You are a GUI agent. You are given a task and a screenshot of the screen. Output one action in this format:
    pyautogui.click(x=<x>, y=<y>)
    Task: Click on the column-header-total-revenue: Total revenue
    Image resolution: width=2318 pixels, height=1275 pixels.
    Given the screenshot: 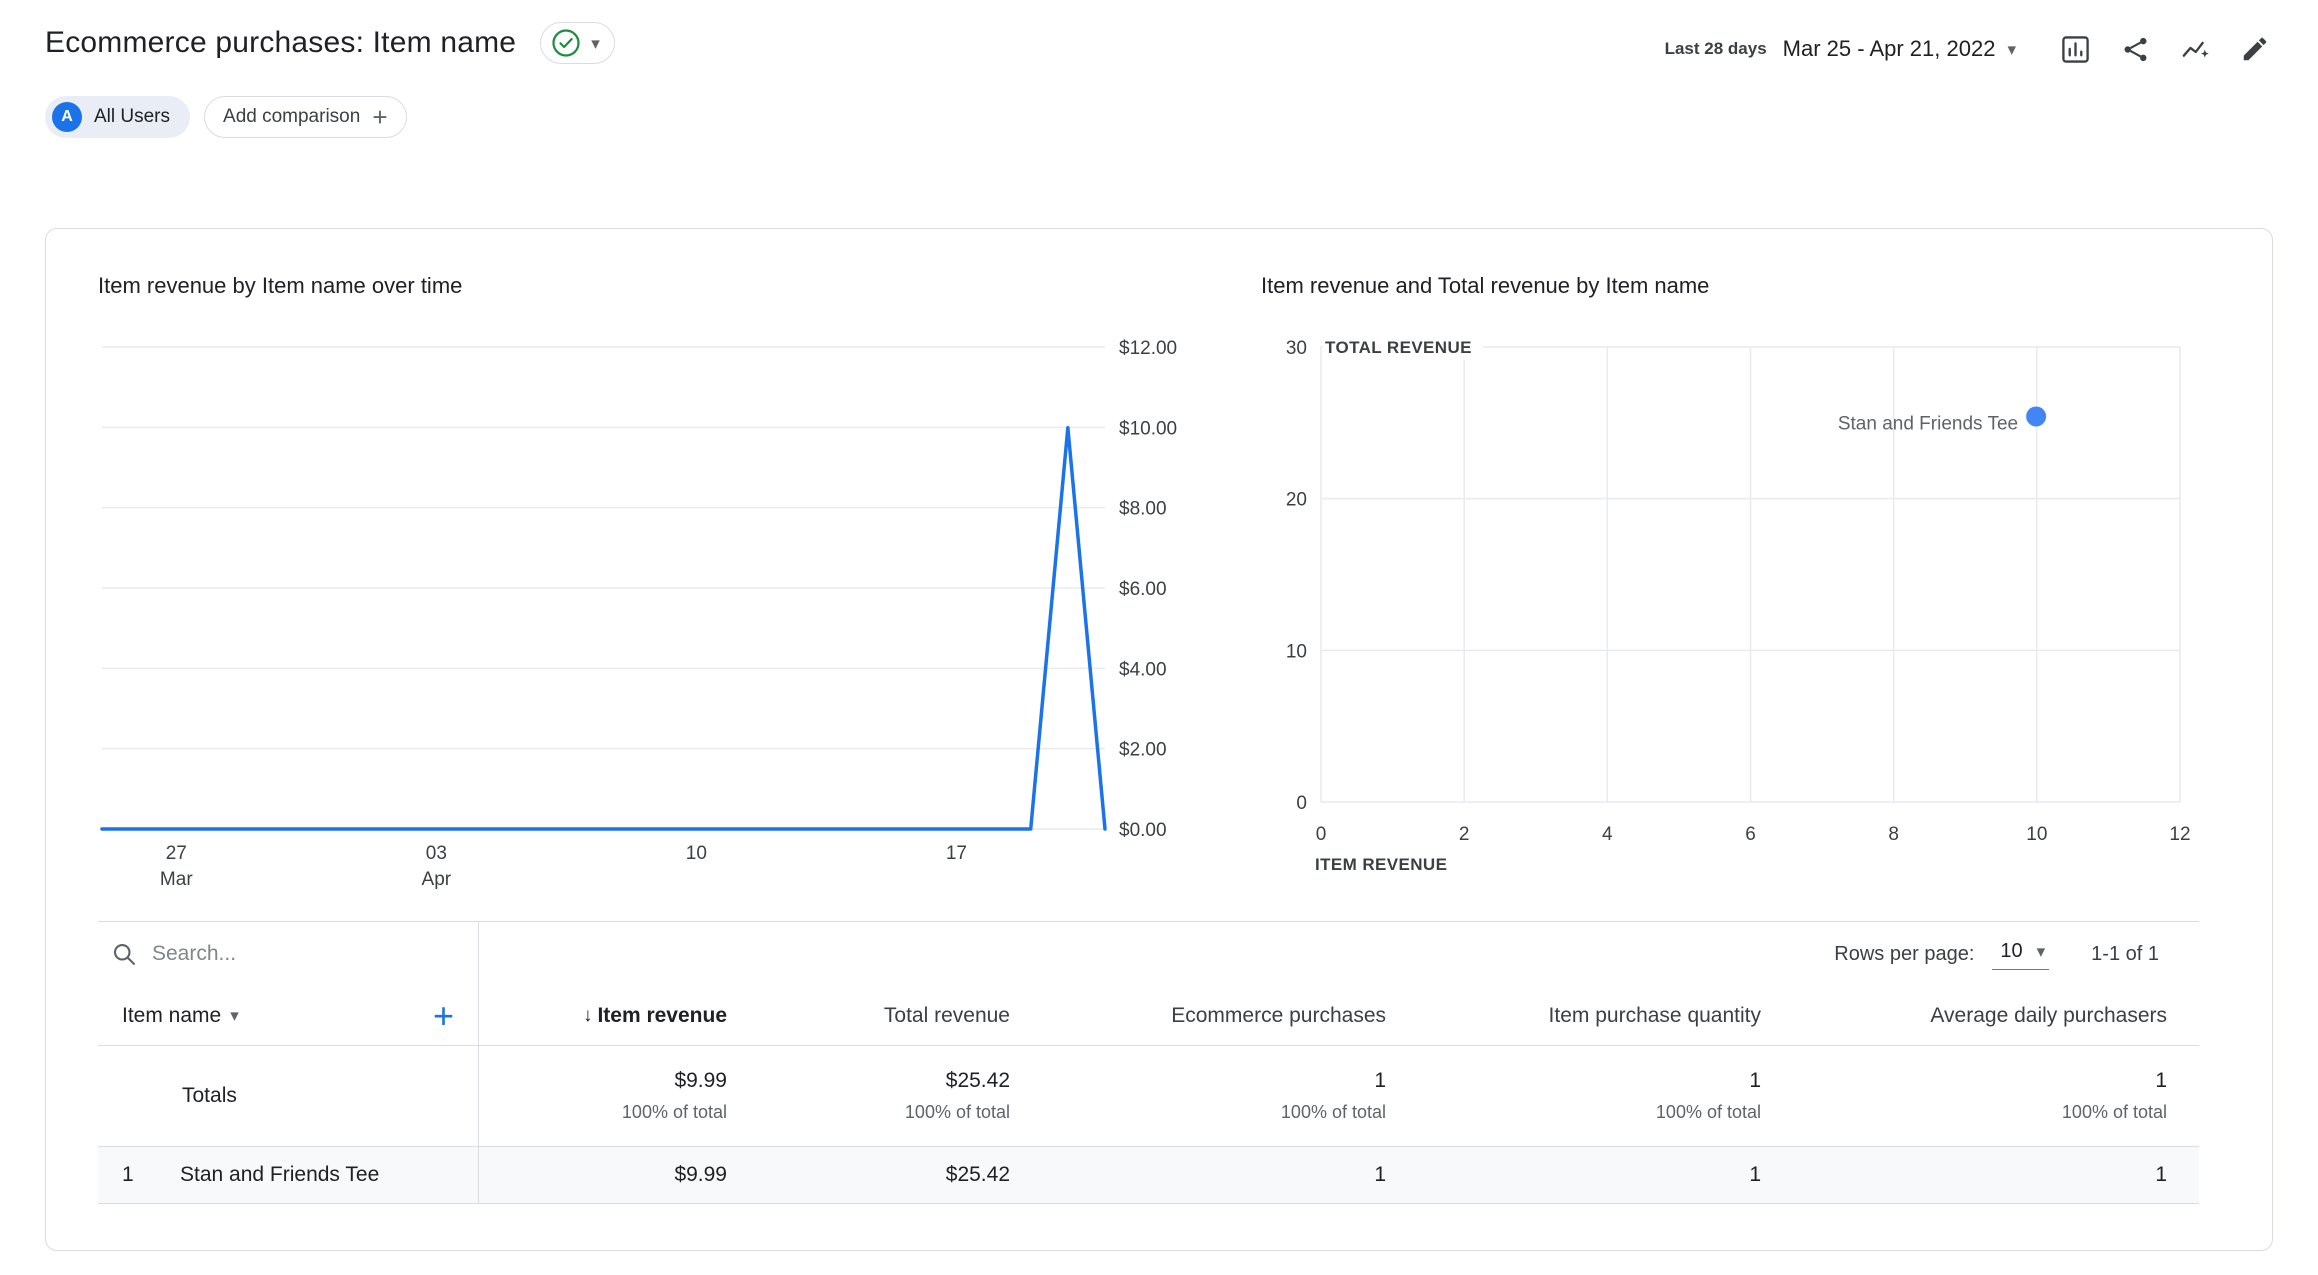 What is the action you would take?
    pyautogui.click(x=900, y=1015)
    